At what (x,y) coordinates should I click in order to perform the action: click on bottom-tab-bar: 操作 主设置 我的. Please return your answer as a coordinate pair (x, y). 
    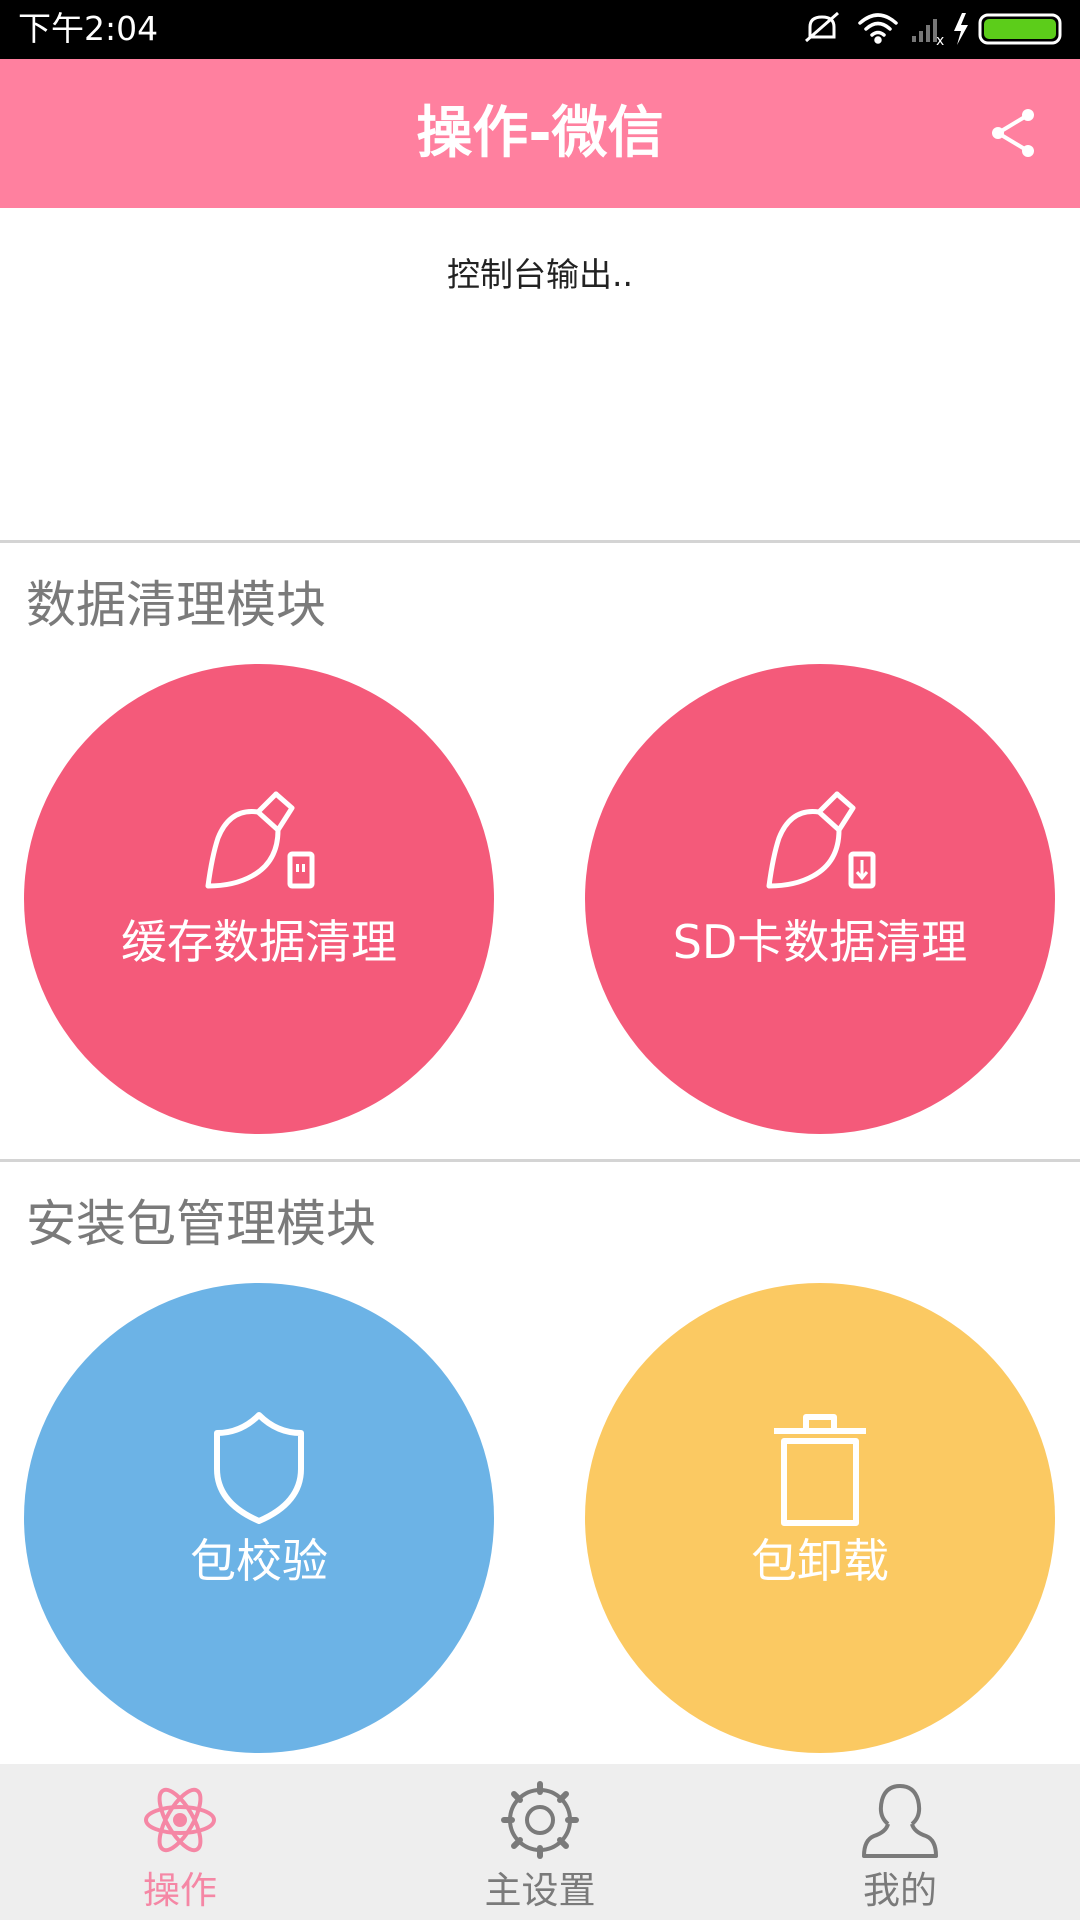
    Looking at the image, I should click on (540, 1842).